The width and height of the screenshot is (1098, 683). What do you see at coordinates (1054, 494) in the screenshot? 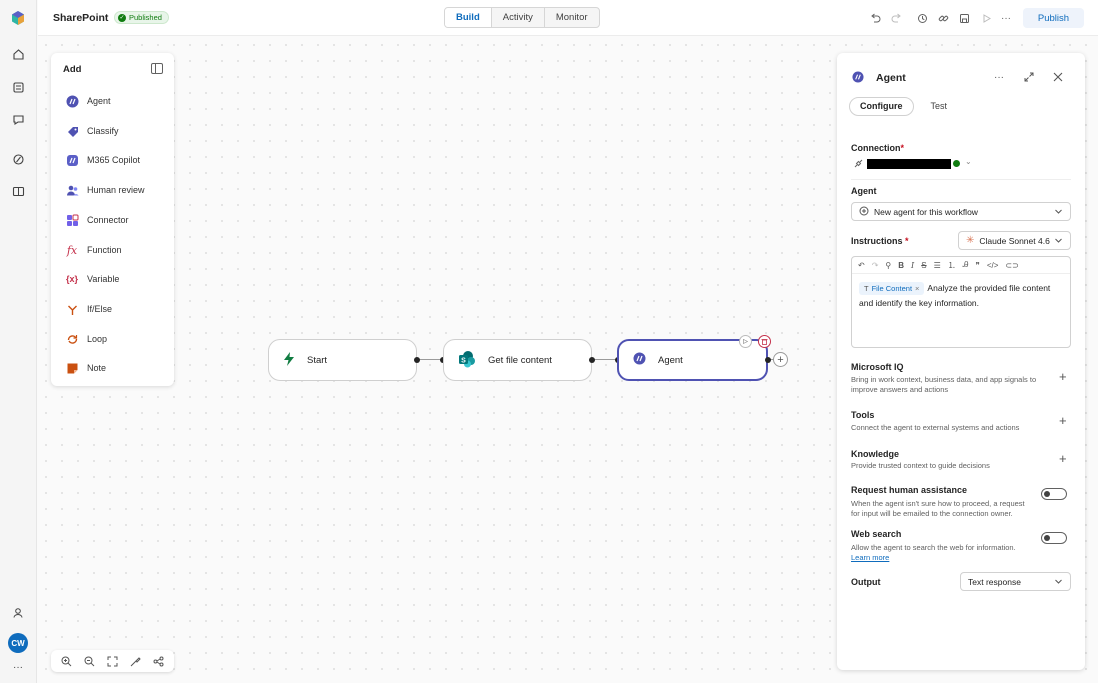
I see `human-assistance-toggle` at bounding box center [1054, 494].